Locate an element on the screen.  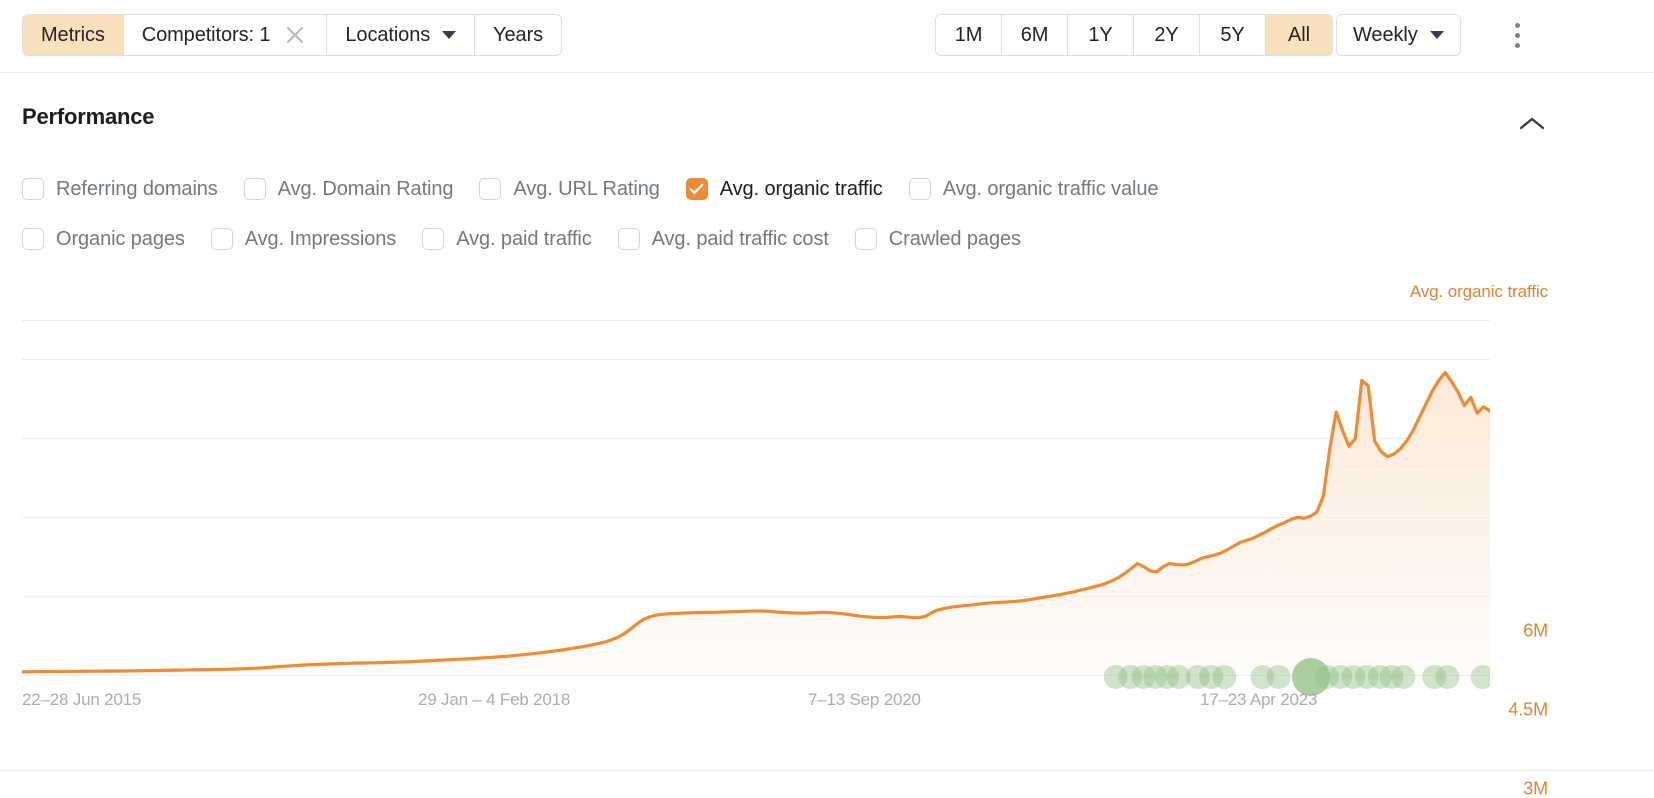
filter-button-label: Metrics is located at coordinates (73, 34).